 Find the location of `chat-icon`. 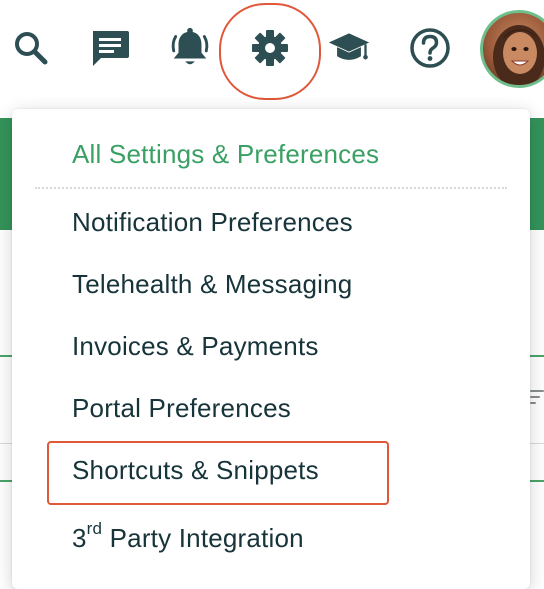

chat-icon is located at coordinates (110, 48).